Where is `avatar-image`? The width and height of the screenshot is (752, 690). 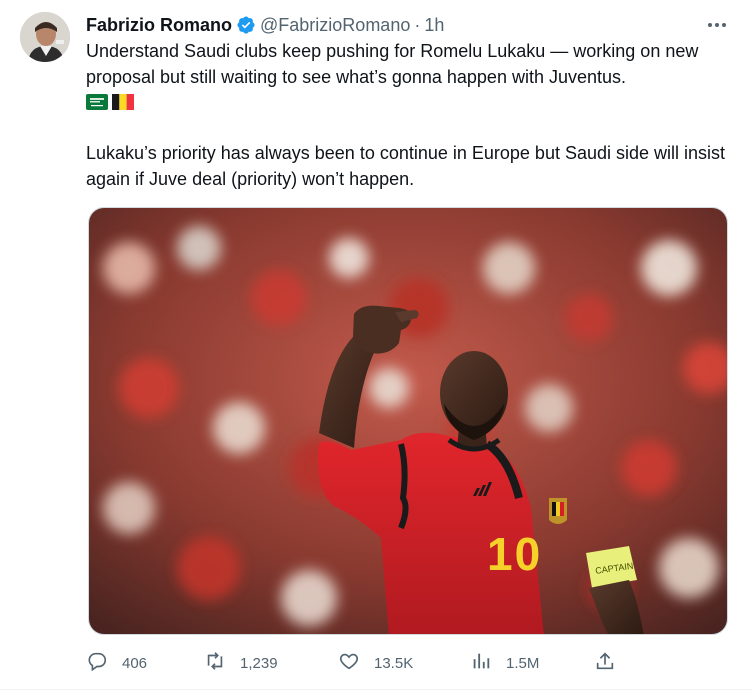 avatar-image is located at coordinates (45, 37).